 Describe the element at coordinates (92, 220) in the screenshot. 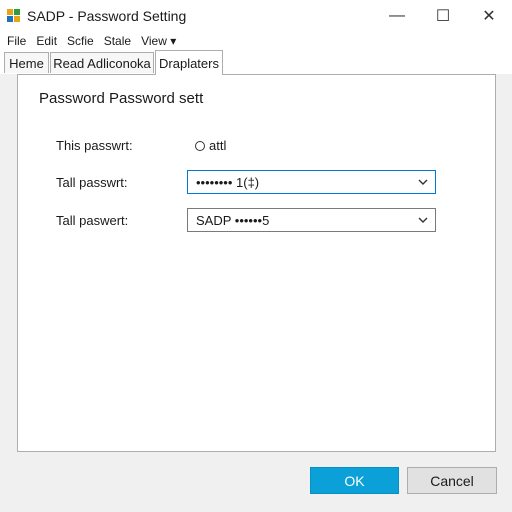

I see `tall-paswert-label: Tall paswert:` at that location.